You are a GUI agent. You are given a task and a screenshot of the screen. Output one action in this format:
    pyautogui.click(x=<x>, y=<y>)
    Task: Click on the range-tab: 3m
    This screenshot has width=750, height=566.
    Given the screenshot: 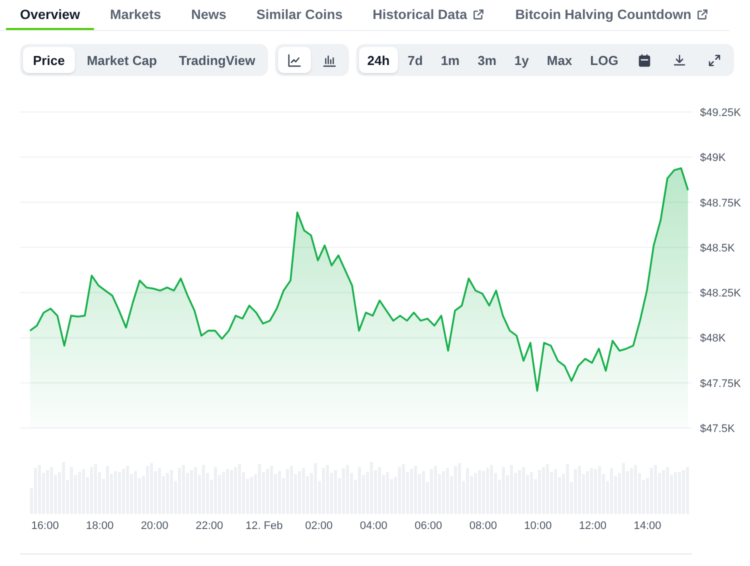 What is the action you would take?
    pyautogui.click(x=487, y=60)
    